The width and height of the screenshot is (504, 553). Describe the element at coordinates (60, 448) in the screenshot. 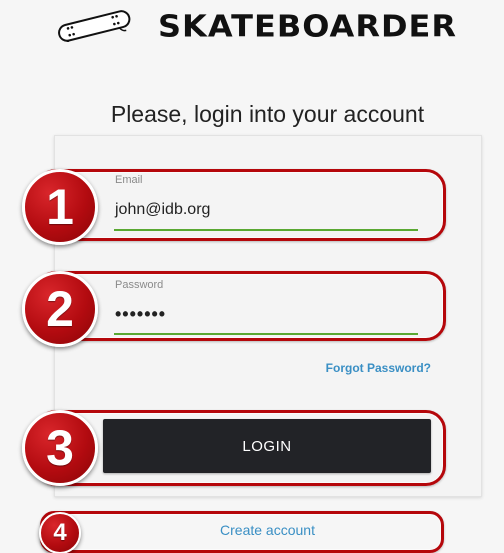

I see `annotation-badge-3: 3` at that location.